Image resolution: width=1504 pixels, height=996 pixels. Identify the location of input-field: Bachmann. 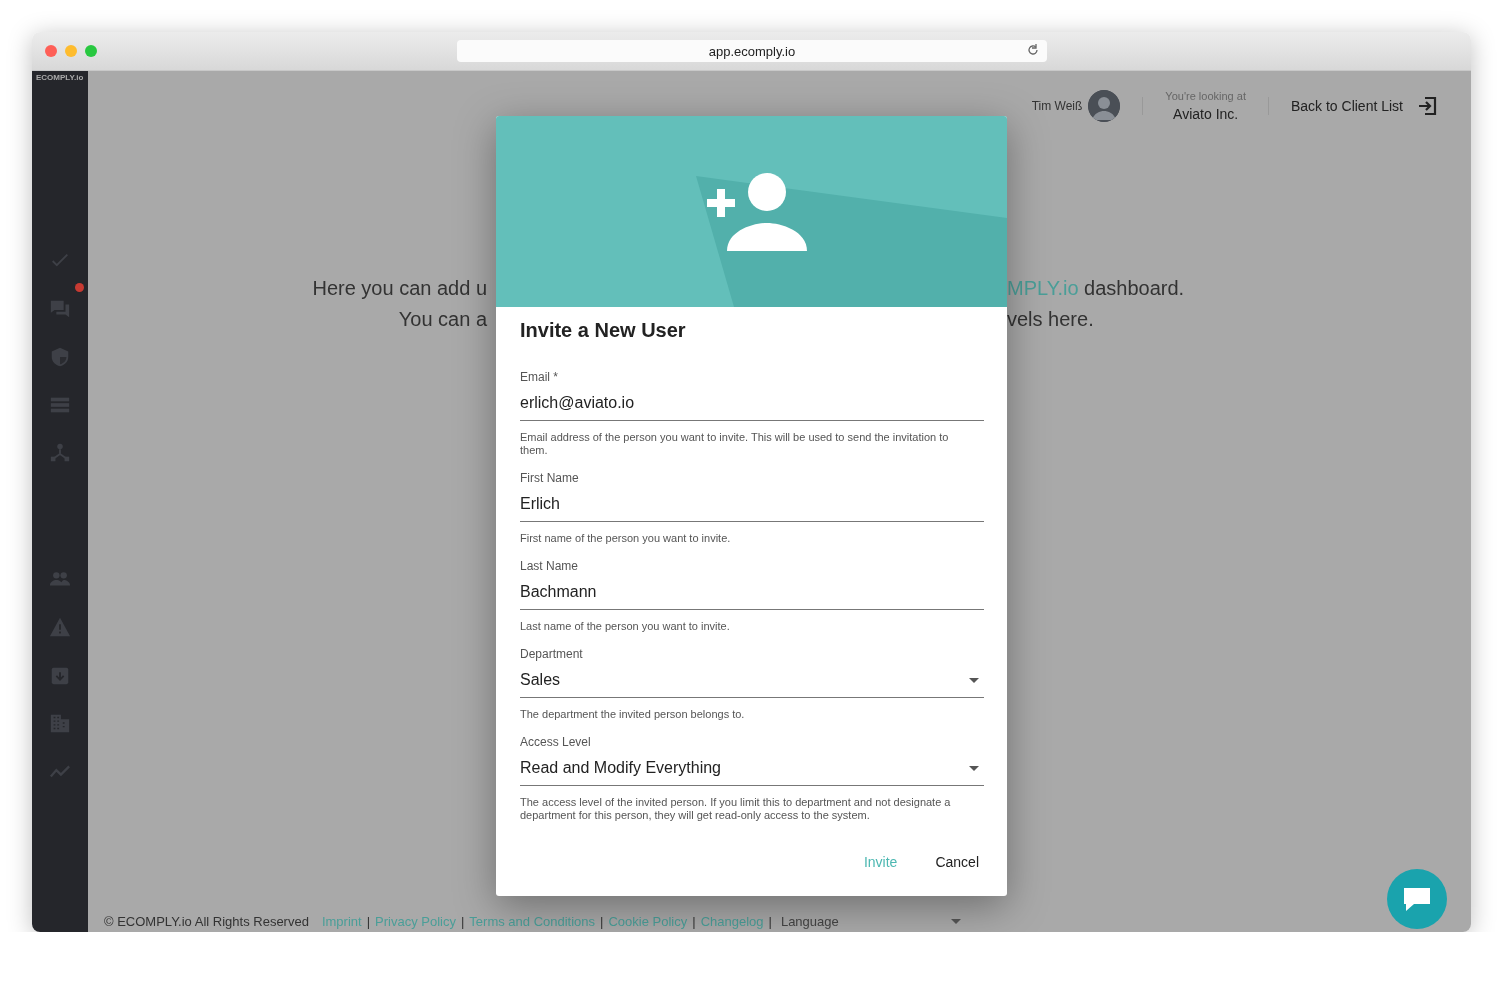
(752, 594).